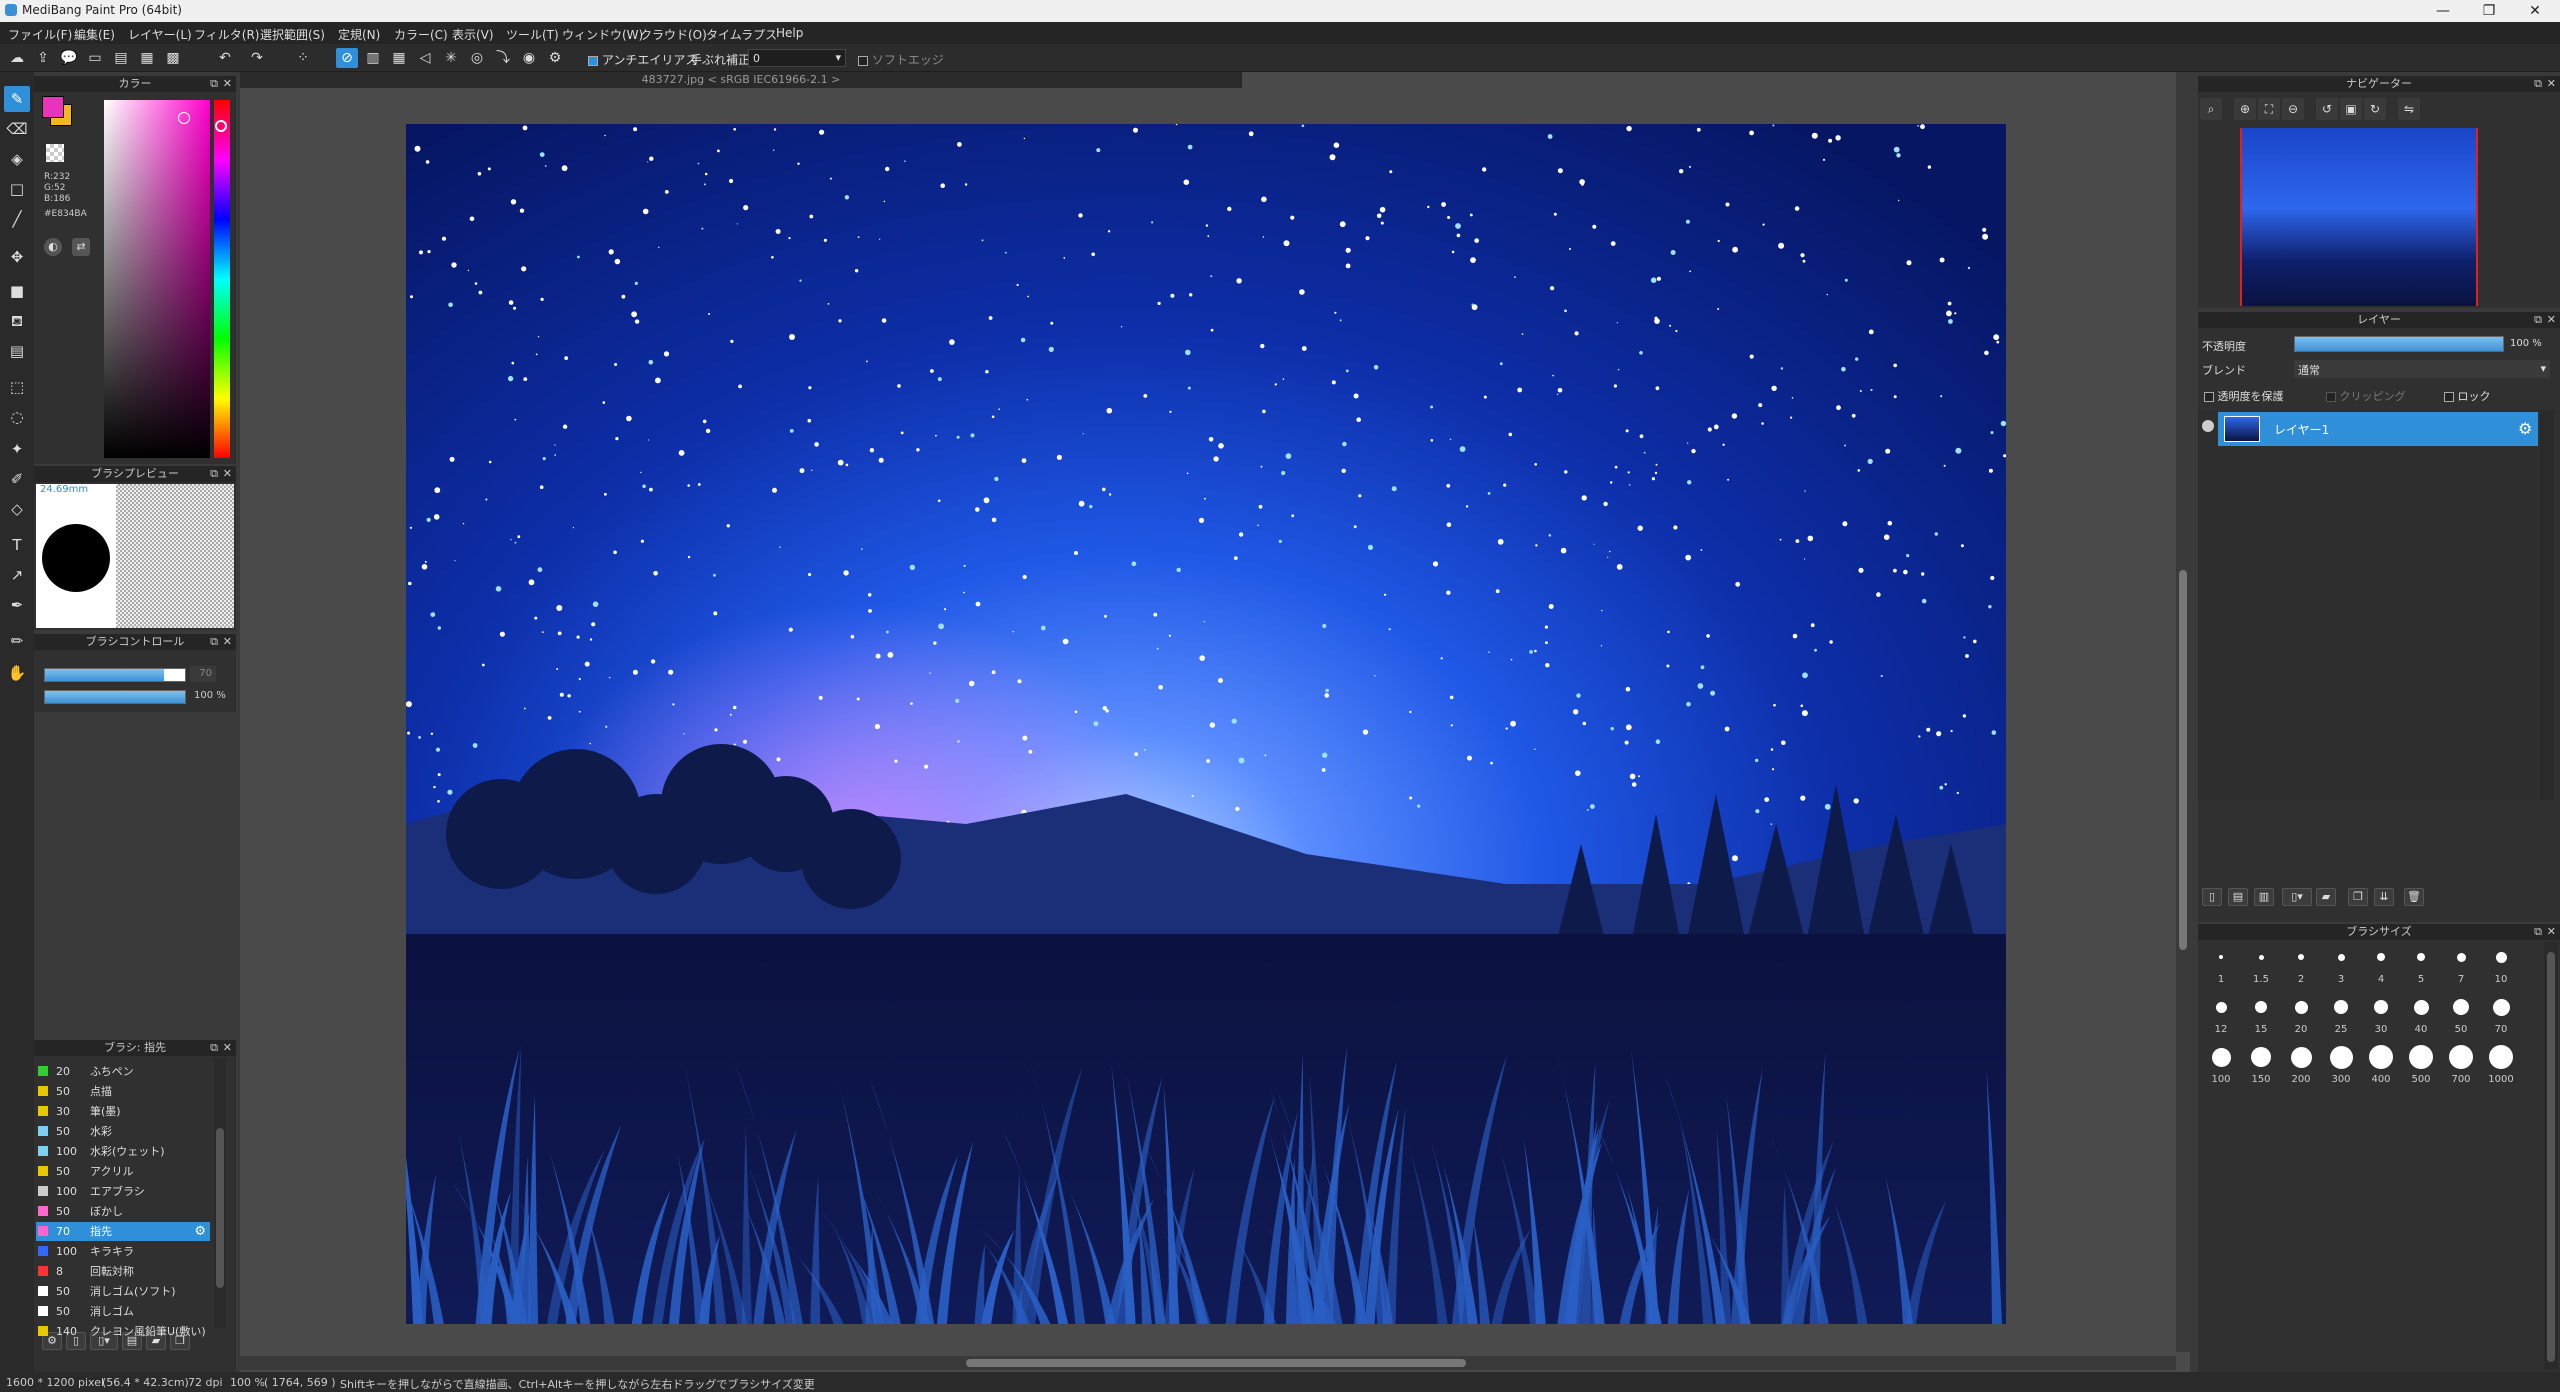 Image resolution: width=2560 pixels, height=1392 pixels. I want to click on brush-size-preset: 1000, so click(2501, 1068).